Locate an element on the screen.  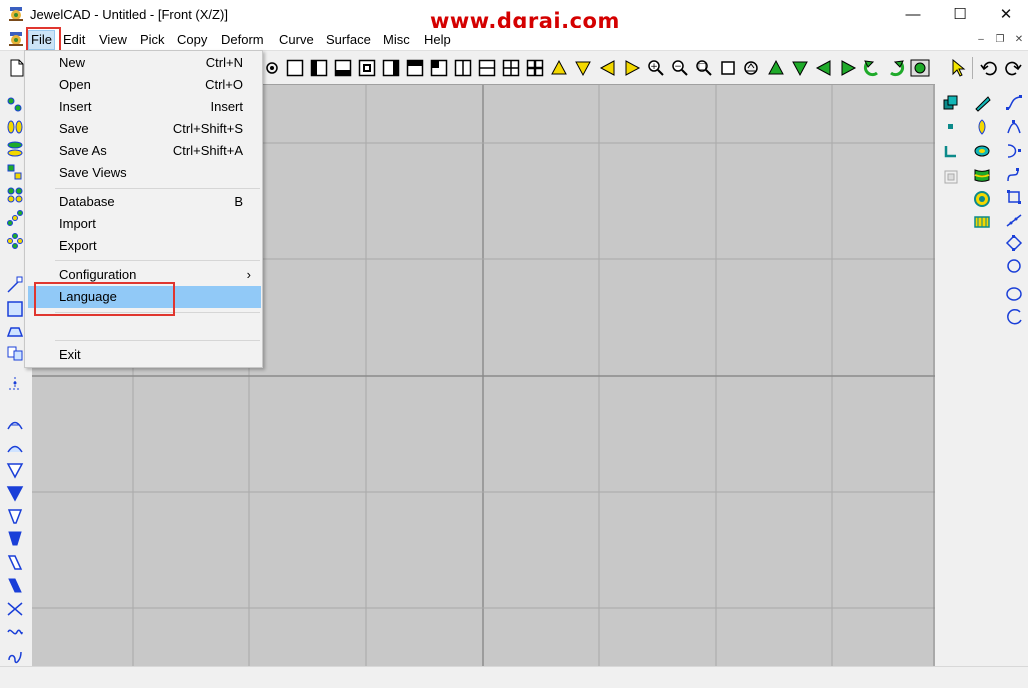
curve-step-icon is located at coordinates (1014, 175).